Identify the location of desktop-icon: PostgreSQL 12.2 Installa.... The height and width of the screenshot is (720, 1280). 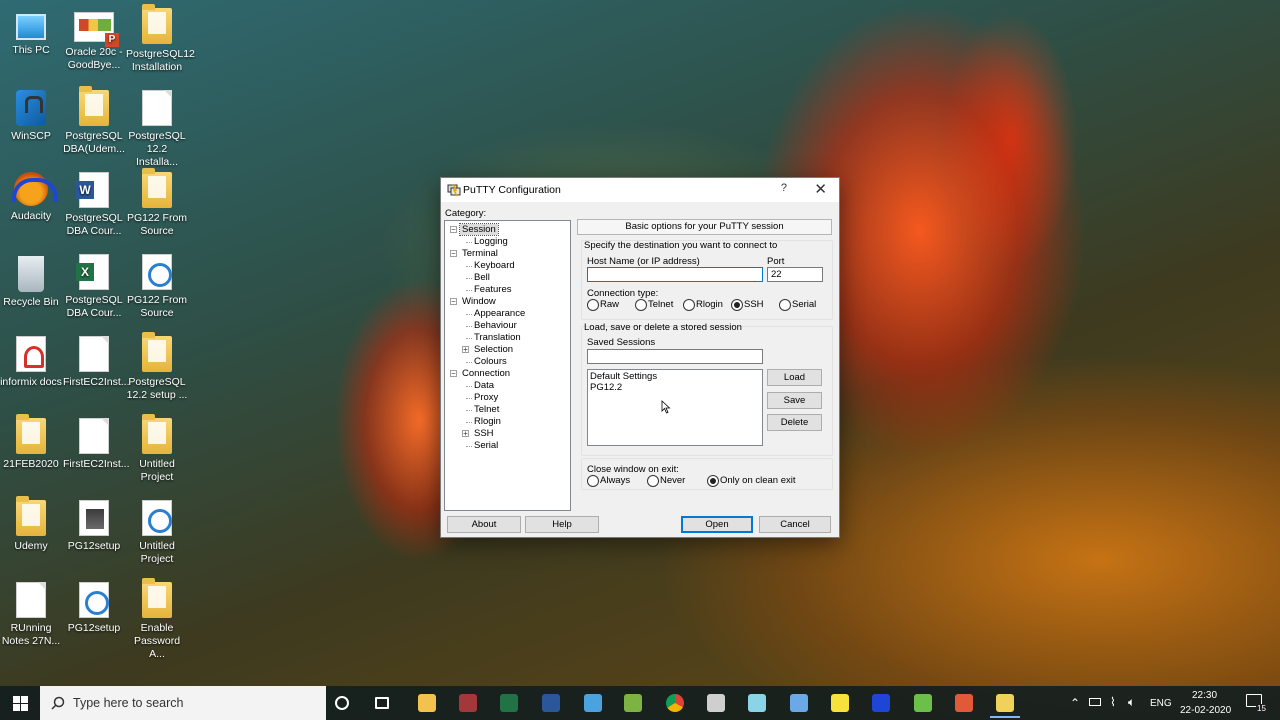
(157, 129).